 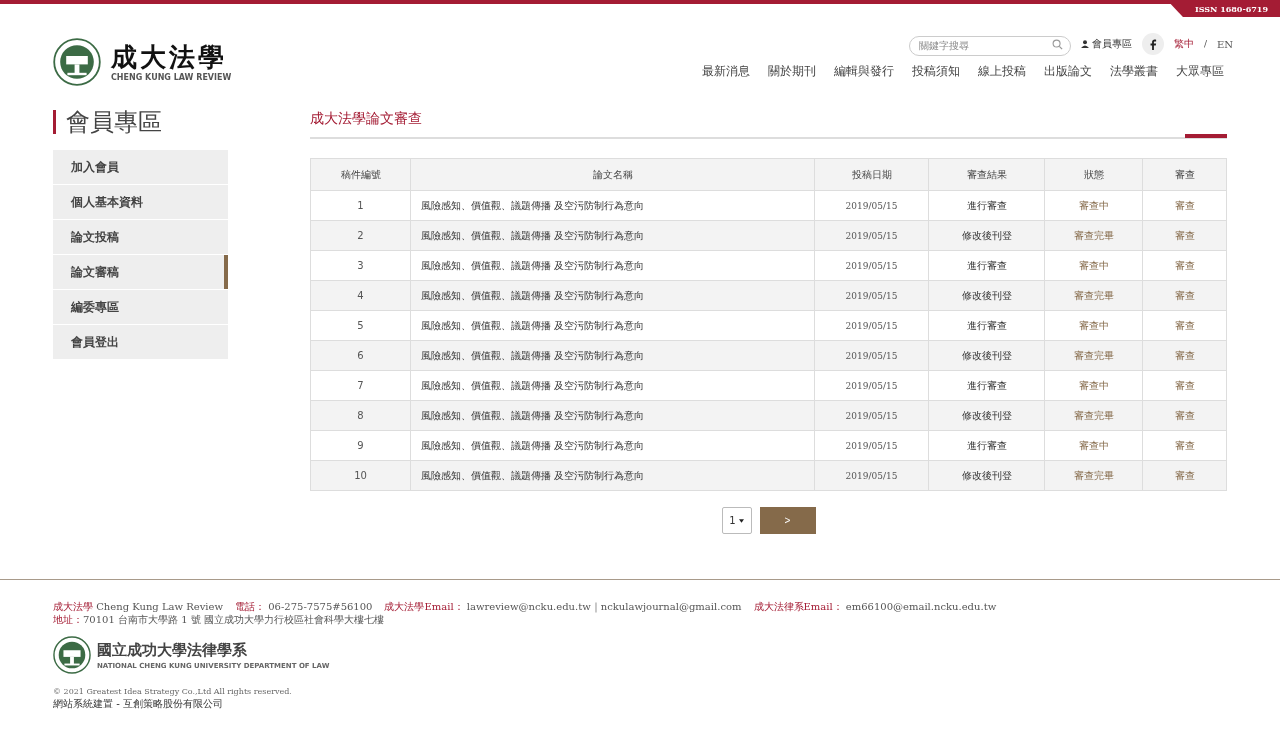 What do you see at coordinates (1183, 44) in the screenshot?
I see `language-link: 繁中` at bounding box center [1183, 44].